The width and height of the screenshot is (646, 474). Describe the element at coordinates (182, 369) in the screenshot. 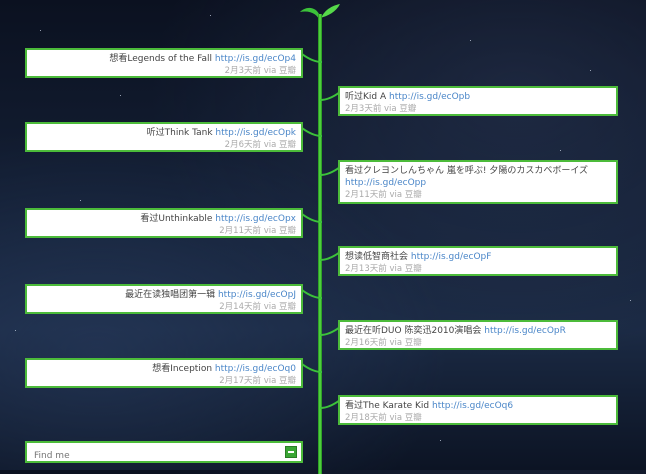

I see `card-text: 想看Inception` at that location.